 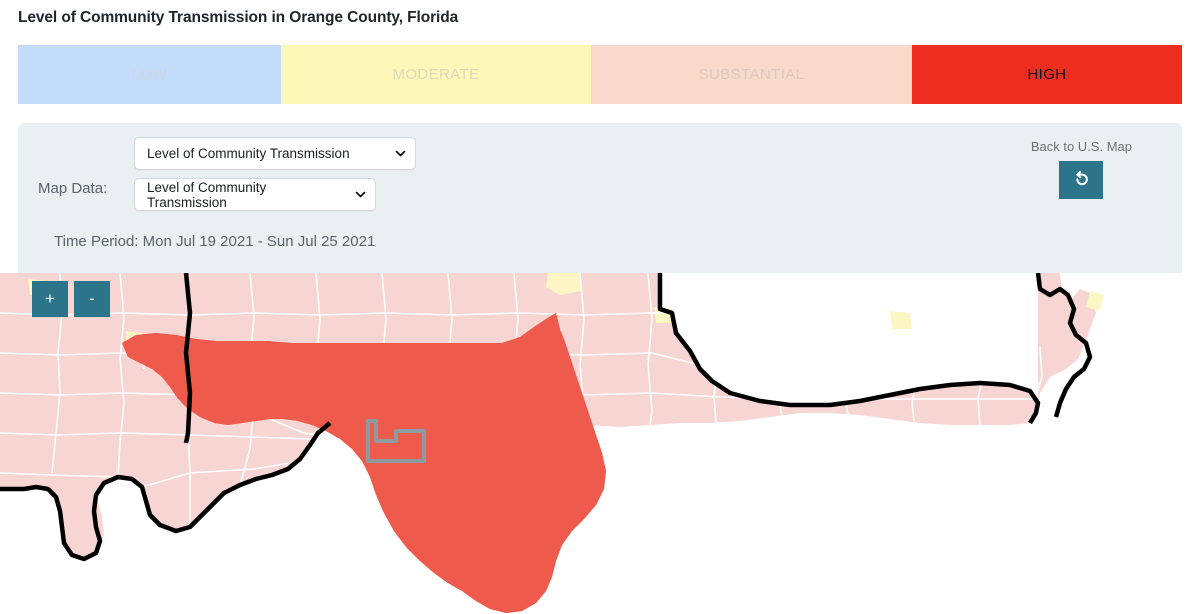 I want to click on map-data-label: Map Data:, so click(x=73, y=188).